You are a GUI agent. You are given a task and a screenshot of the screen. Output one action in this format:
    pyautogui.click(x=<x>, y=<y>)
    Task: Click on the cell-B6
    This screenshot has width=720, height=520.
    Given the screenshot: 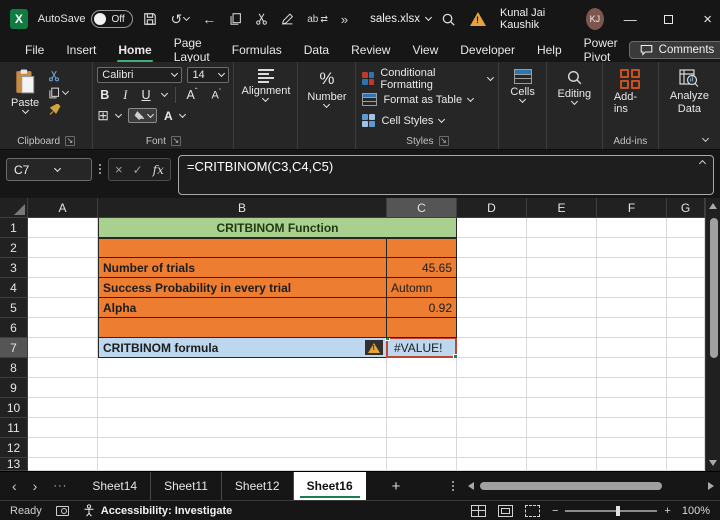 What is the action you would take?
    pyautogui.click(x=242, y=328)
    